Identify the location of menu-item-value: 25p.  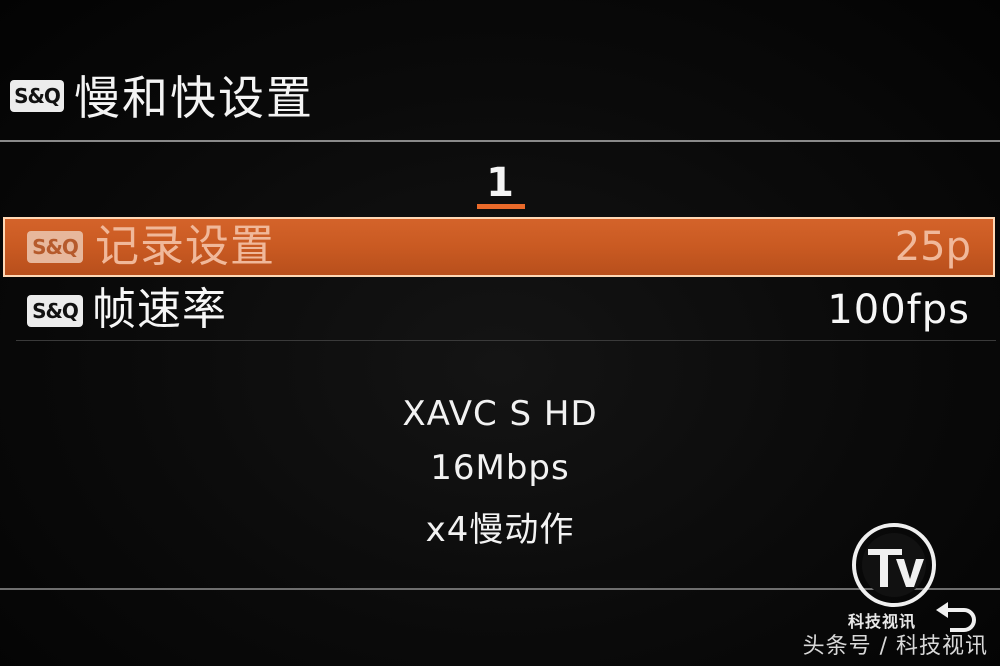
(932, 247).